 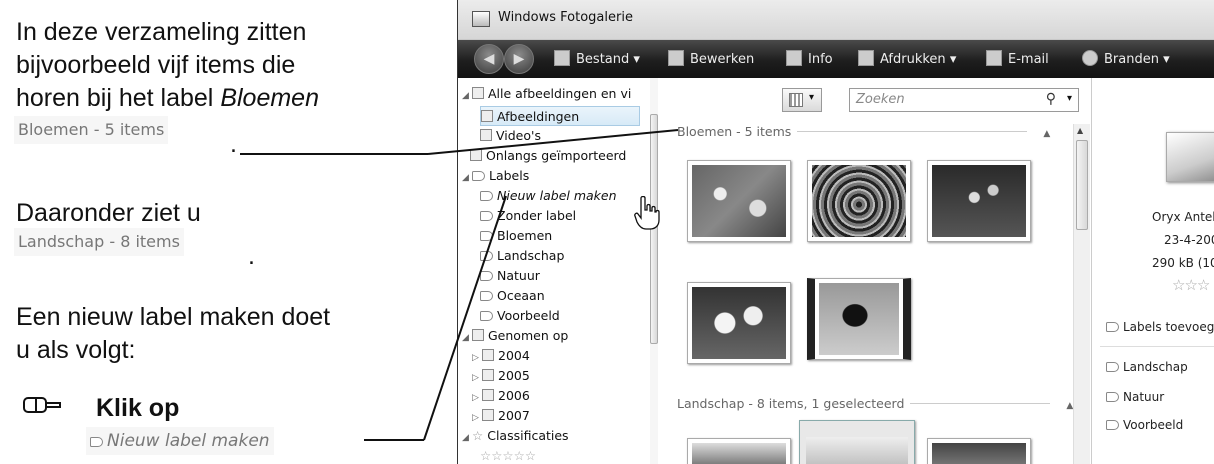 What do you see at coordinates (188, 441) in the screenshot?
I see `chip-text: Nieuw label maken` at bounding box center [188, 441].